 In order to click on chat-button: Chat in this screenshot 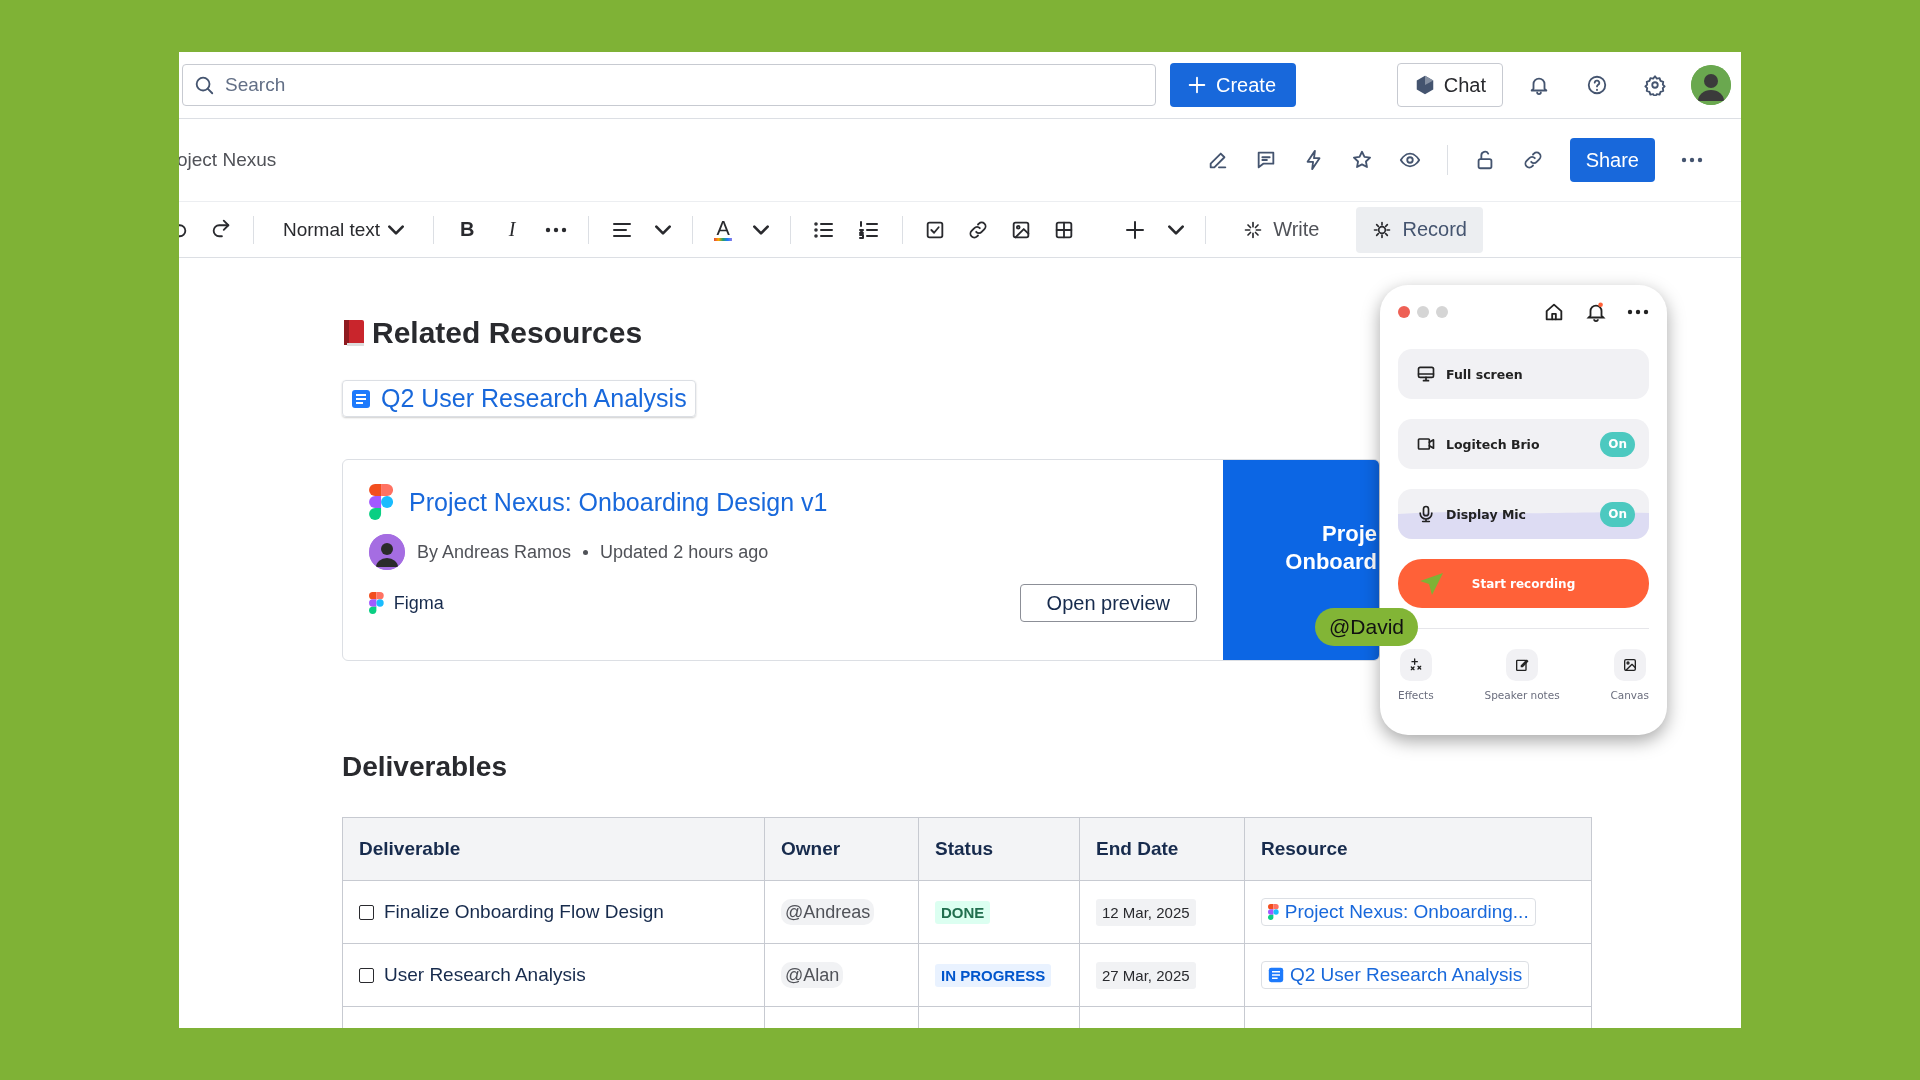, I will do `click(1449, 85)`.